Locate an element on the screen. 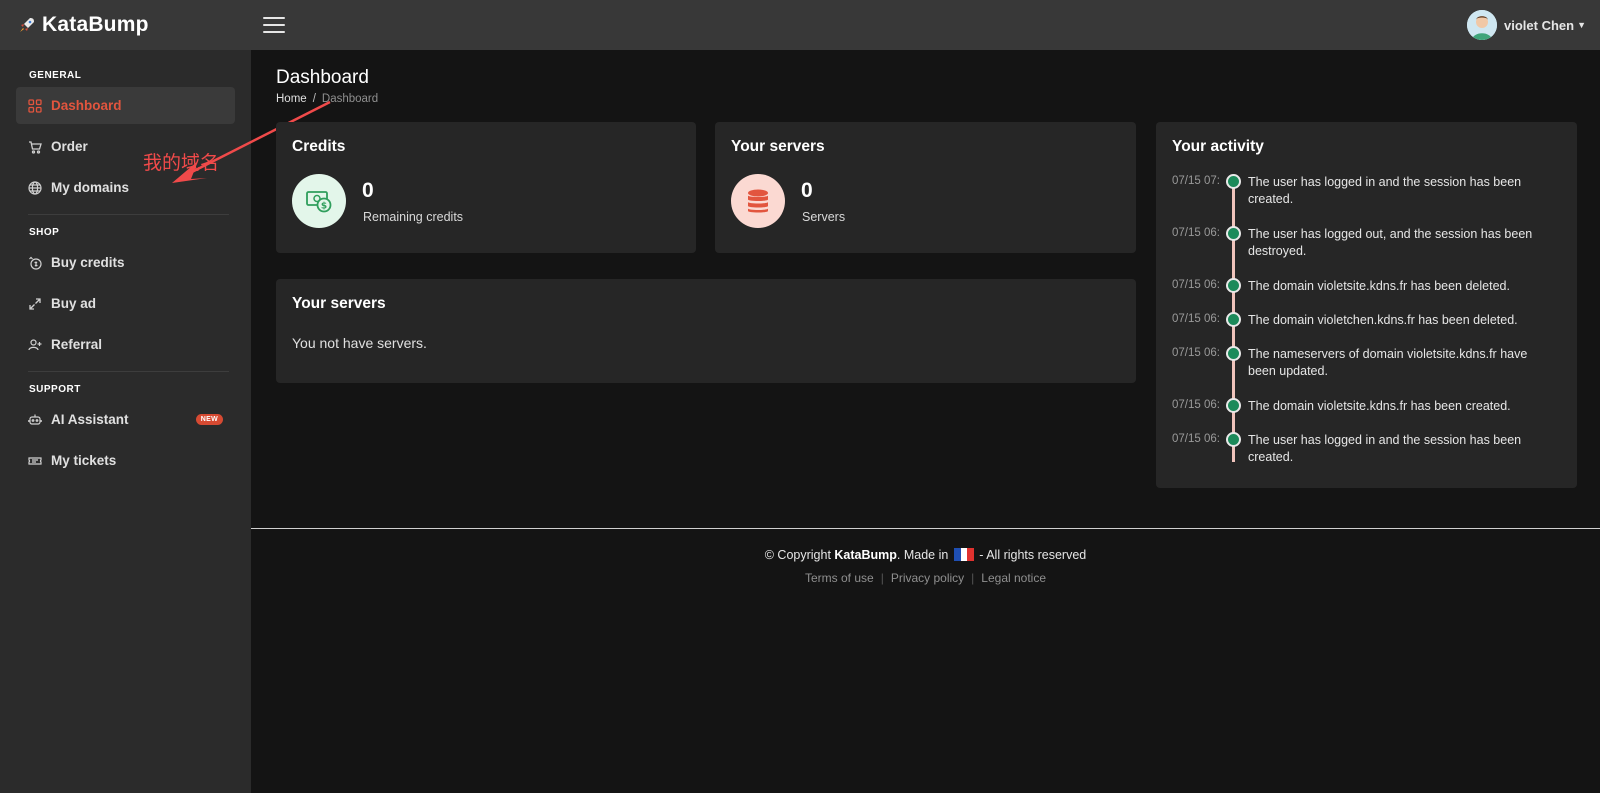  logo-text: KataBump is located at coordinates (95, 24).